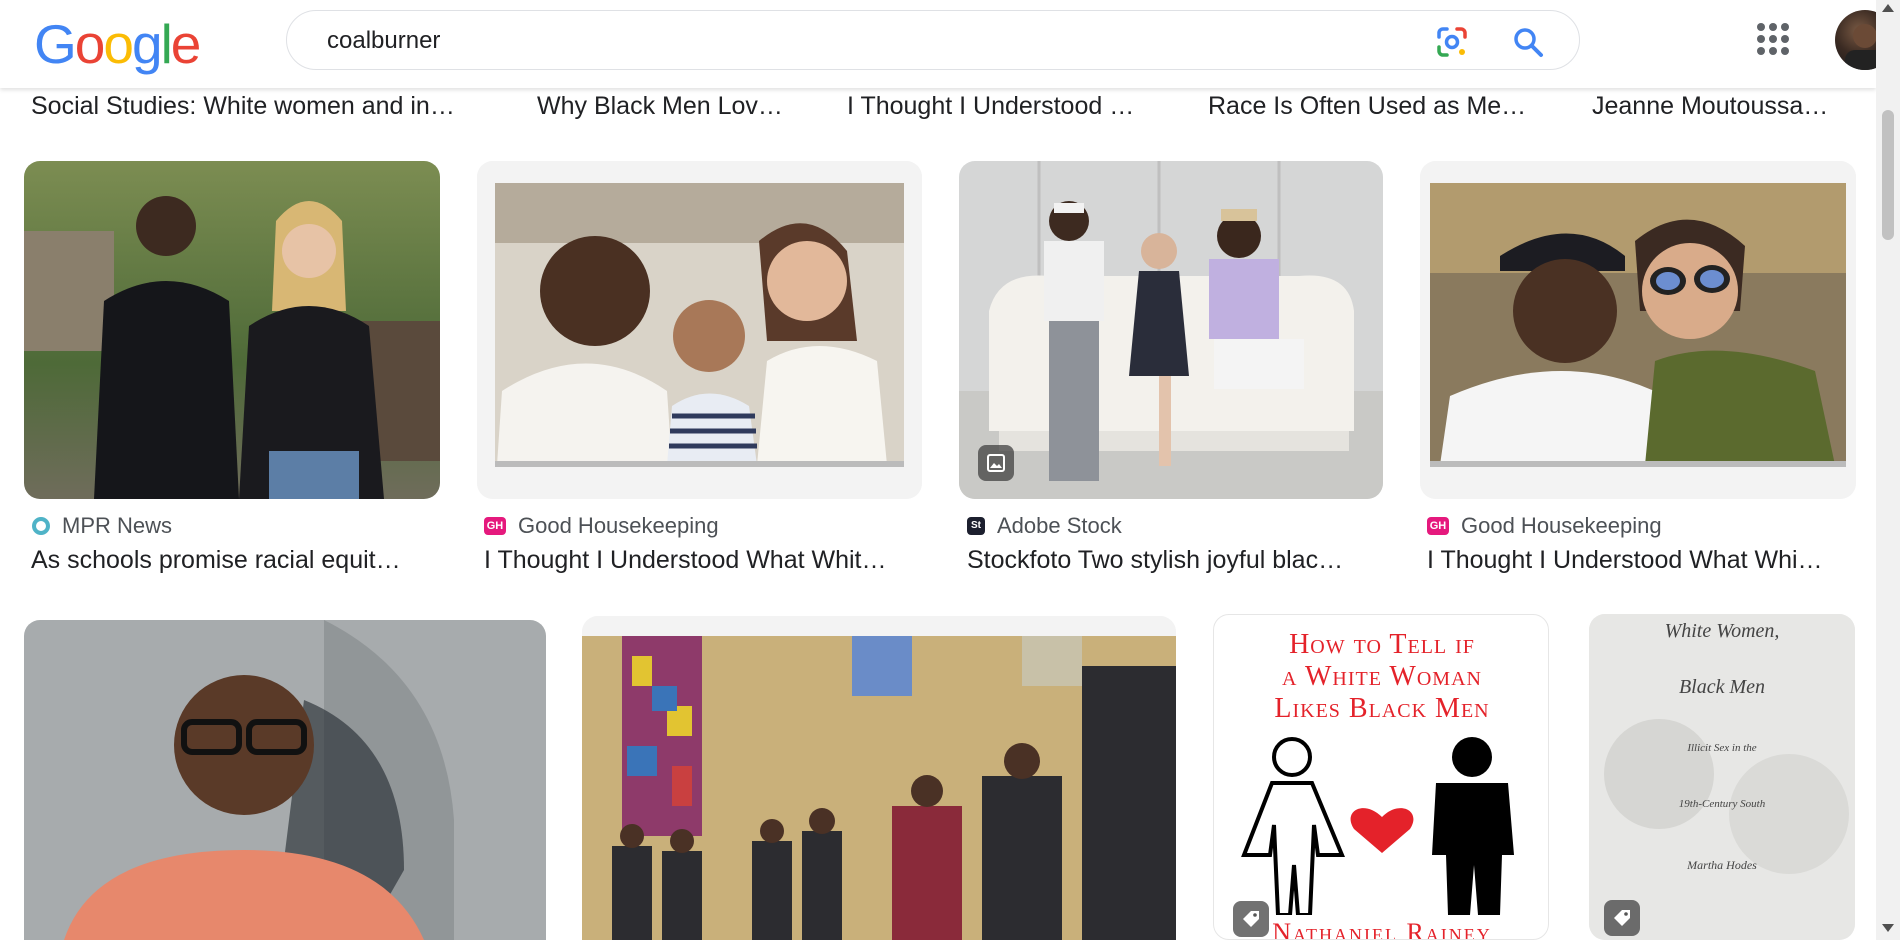  Describe the element at coordinates (147, 44) in the screenshot. I see `logo-letter: g` at that location.